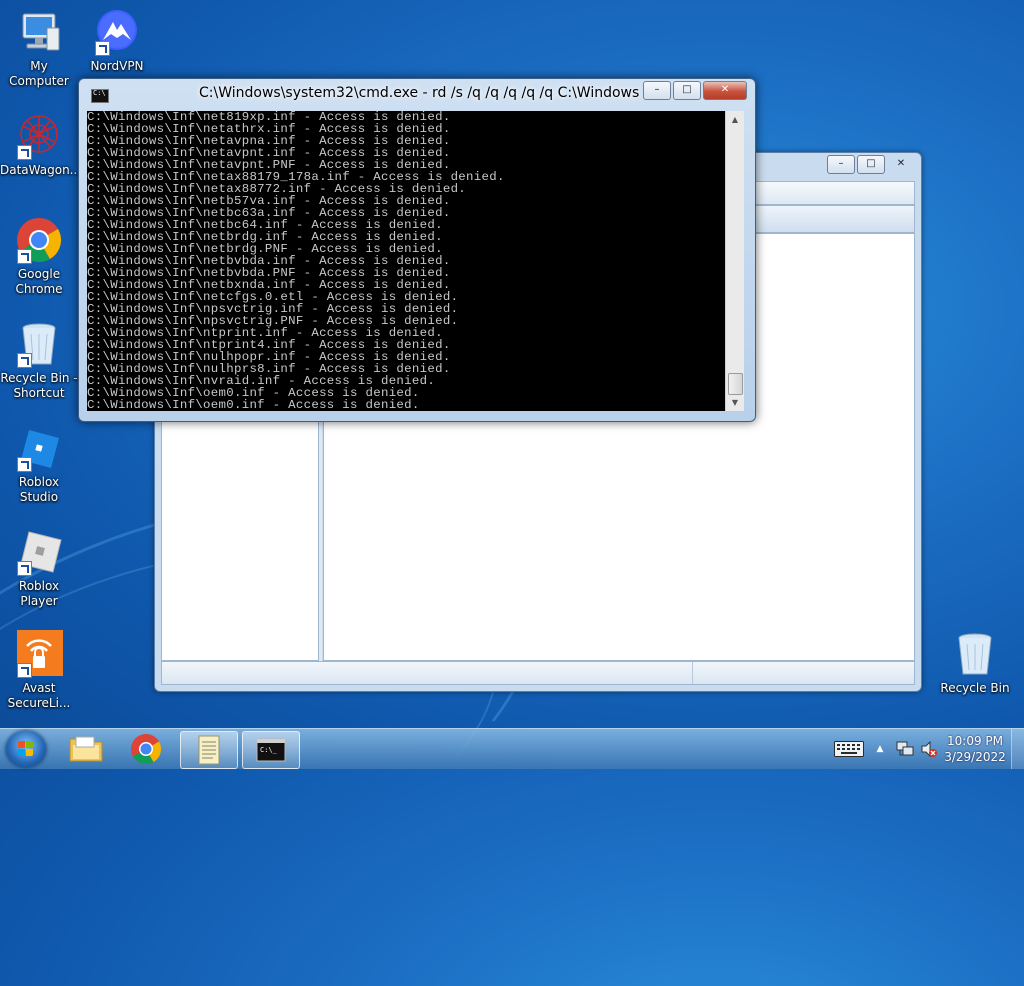 Image resolution: width=1024 pixels, height=986 pixels. Describe the element at coordinates (735, 119) in the screenshot. I see `scroll-up-arrow-icon: ▲` at that location.